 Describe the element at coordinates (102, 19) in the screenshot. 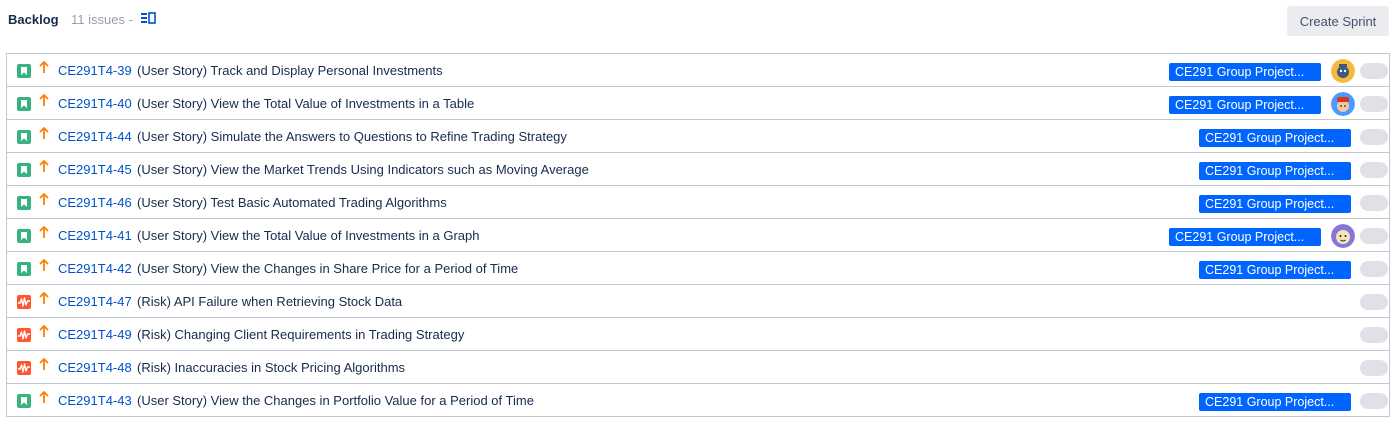

I see `issue-count: 11 issues -` at that location.